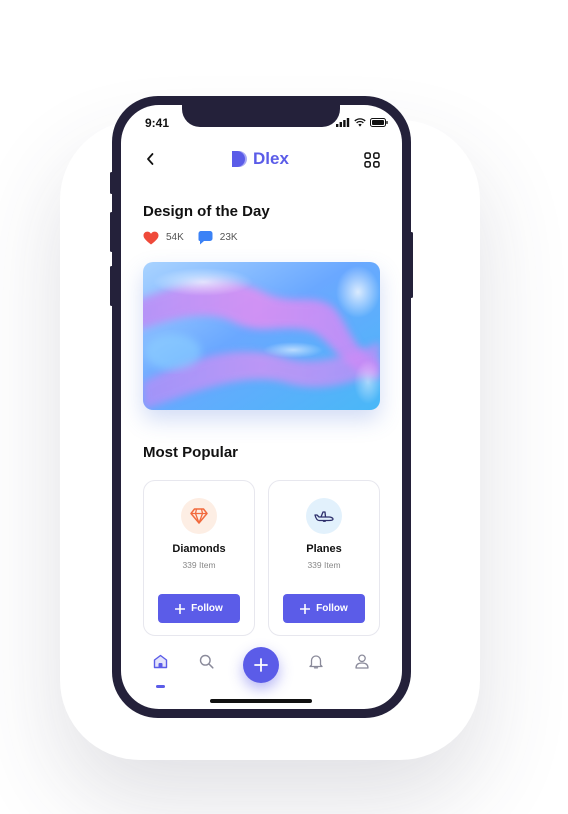 Image resolution: width=568 pixels, height=814 pixels. Describe the element at coordinates (261, 701) in the screenshot. I see `home-indicator-bar` at that location.